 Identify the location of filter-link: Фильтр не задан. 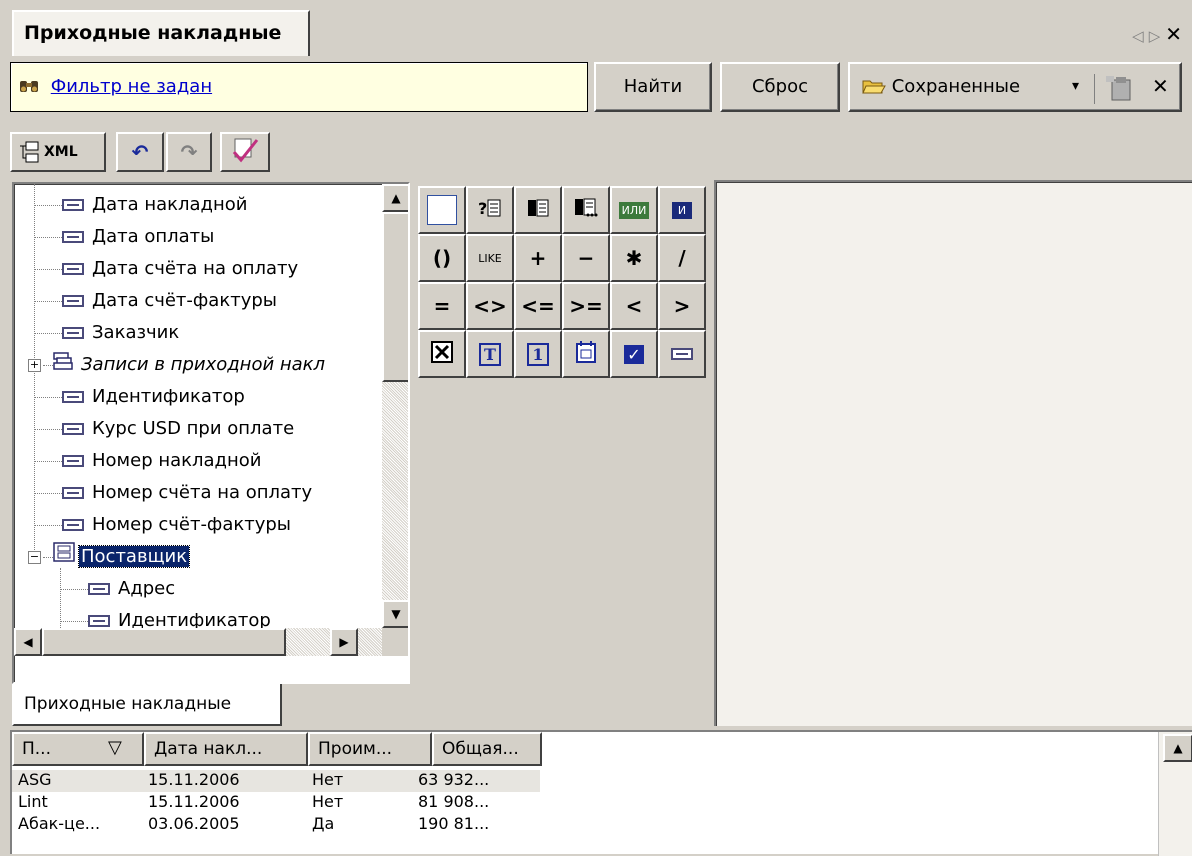
(131, 86).